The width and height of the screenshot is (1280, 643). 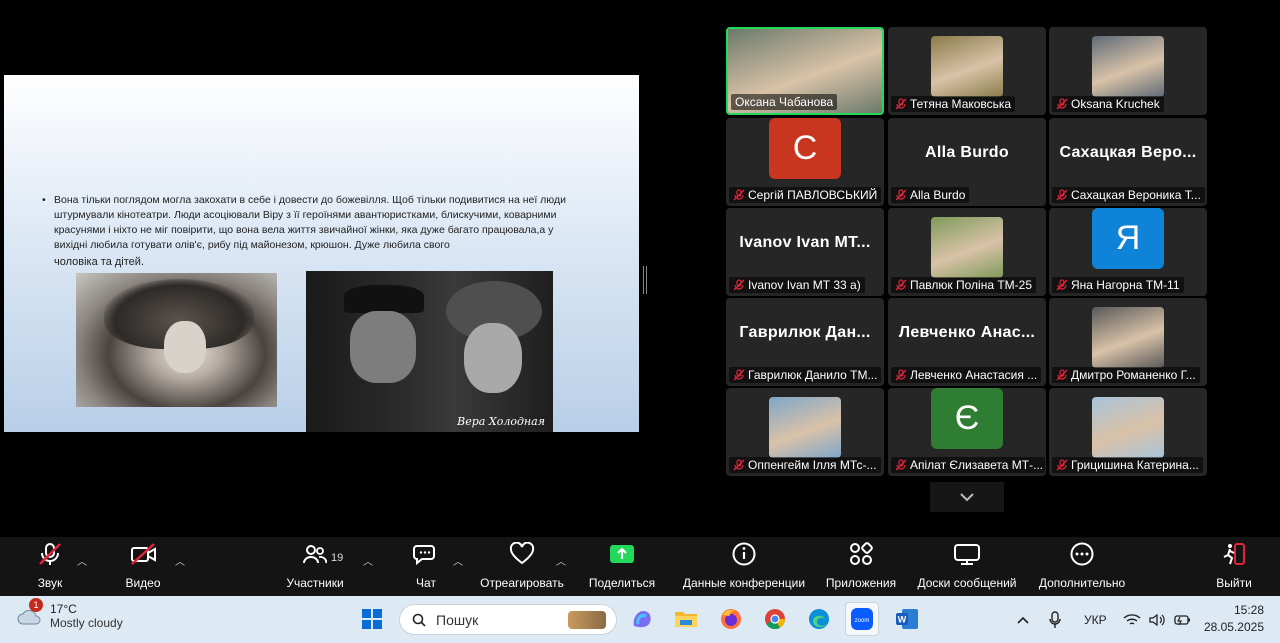 I want to click on participant-tile: Alla Burdo Alla Burdo, so click(x=967, y=162).